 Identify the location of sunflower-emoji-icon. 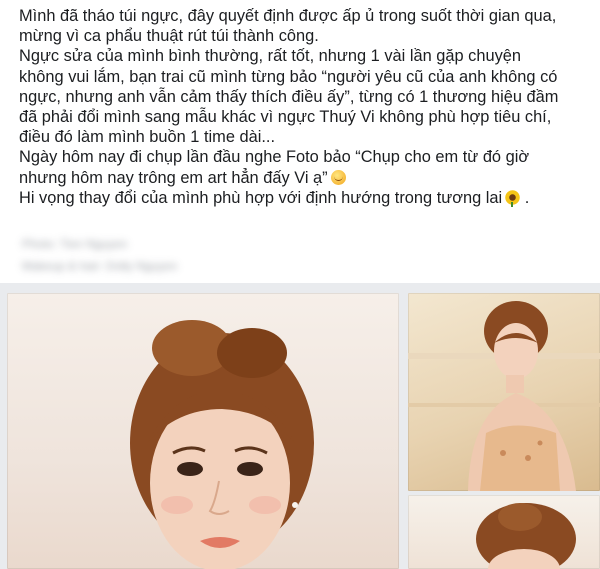
(513, 198).